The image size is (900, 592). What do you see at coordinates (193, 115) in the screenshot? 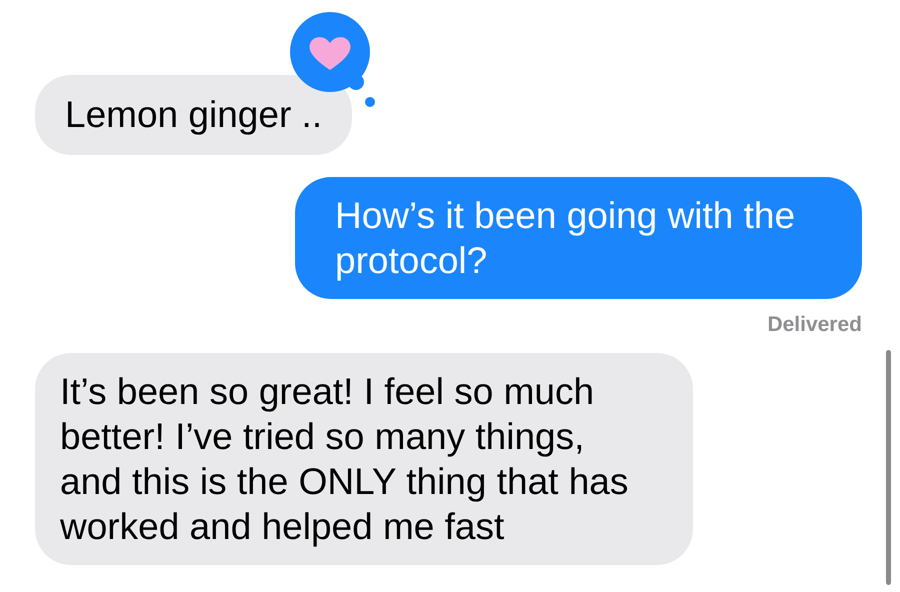
I see `message-bubble: Lemon ginger ..` at bounding box center [193, 115].